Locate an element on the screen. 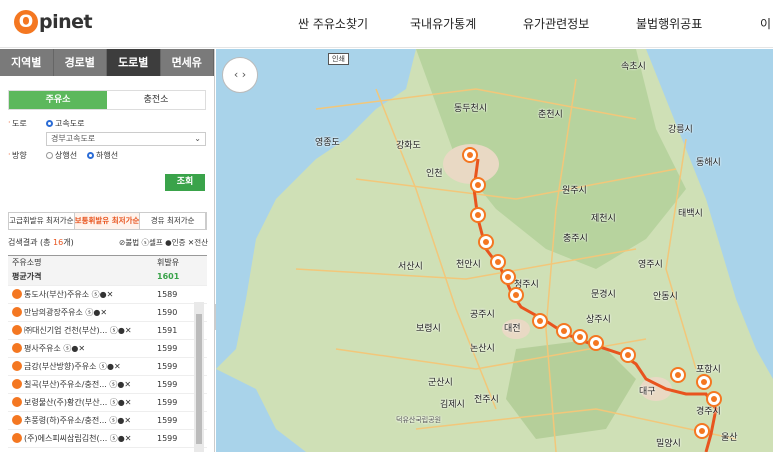 The image size is (773, 452). table-row: 통도사(부산)주유소 ⓢ●✕ 1589 is located at coordinates (107, 295).